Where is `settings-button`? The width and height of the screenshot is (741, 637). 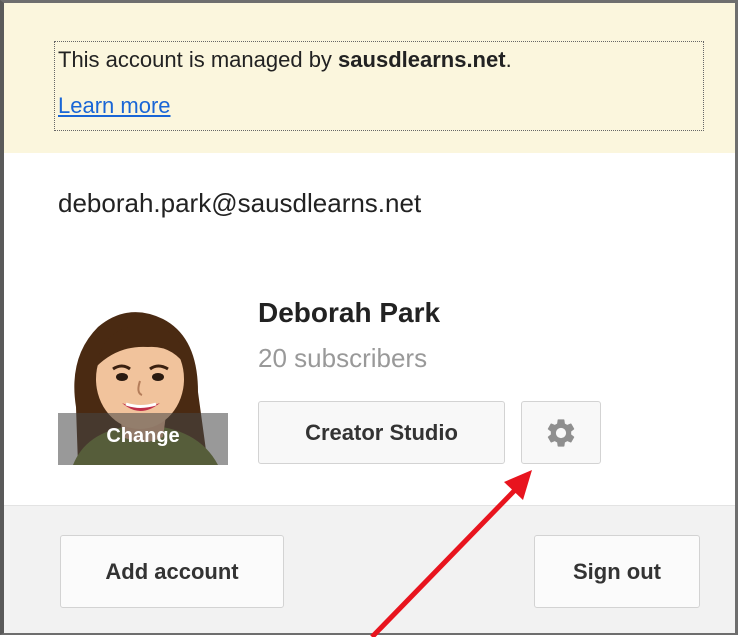
settings-button is located at coordinates (561, 432).